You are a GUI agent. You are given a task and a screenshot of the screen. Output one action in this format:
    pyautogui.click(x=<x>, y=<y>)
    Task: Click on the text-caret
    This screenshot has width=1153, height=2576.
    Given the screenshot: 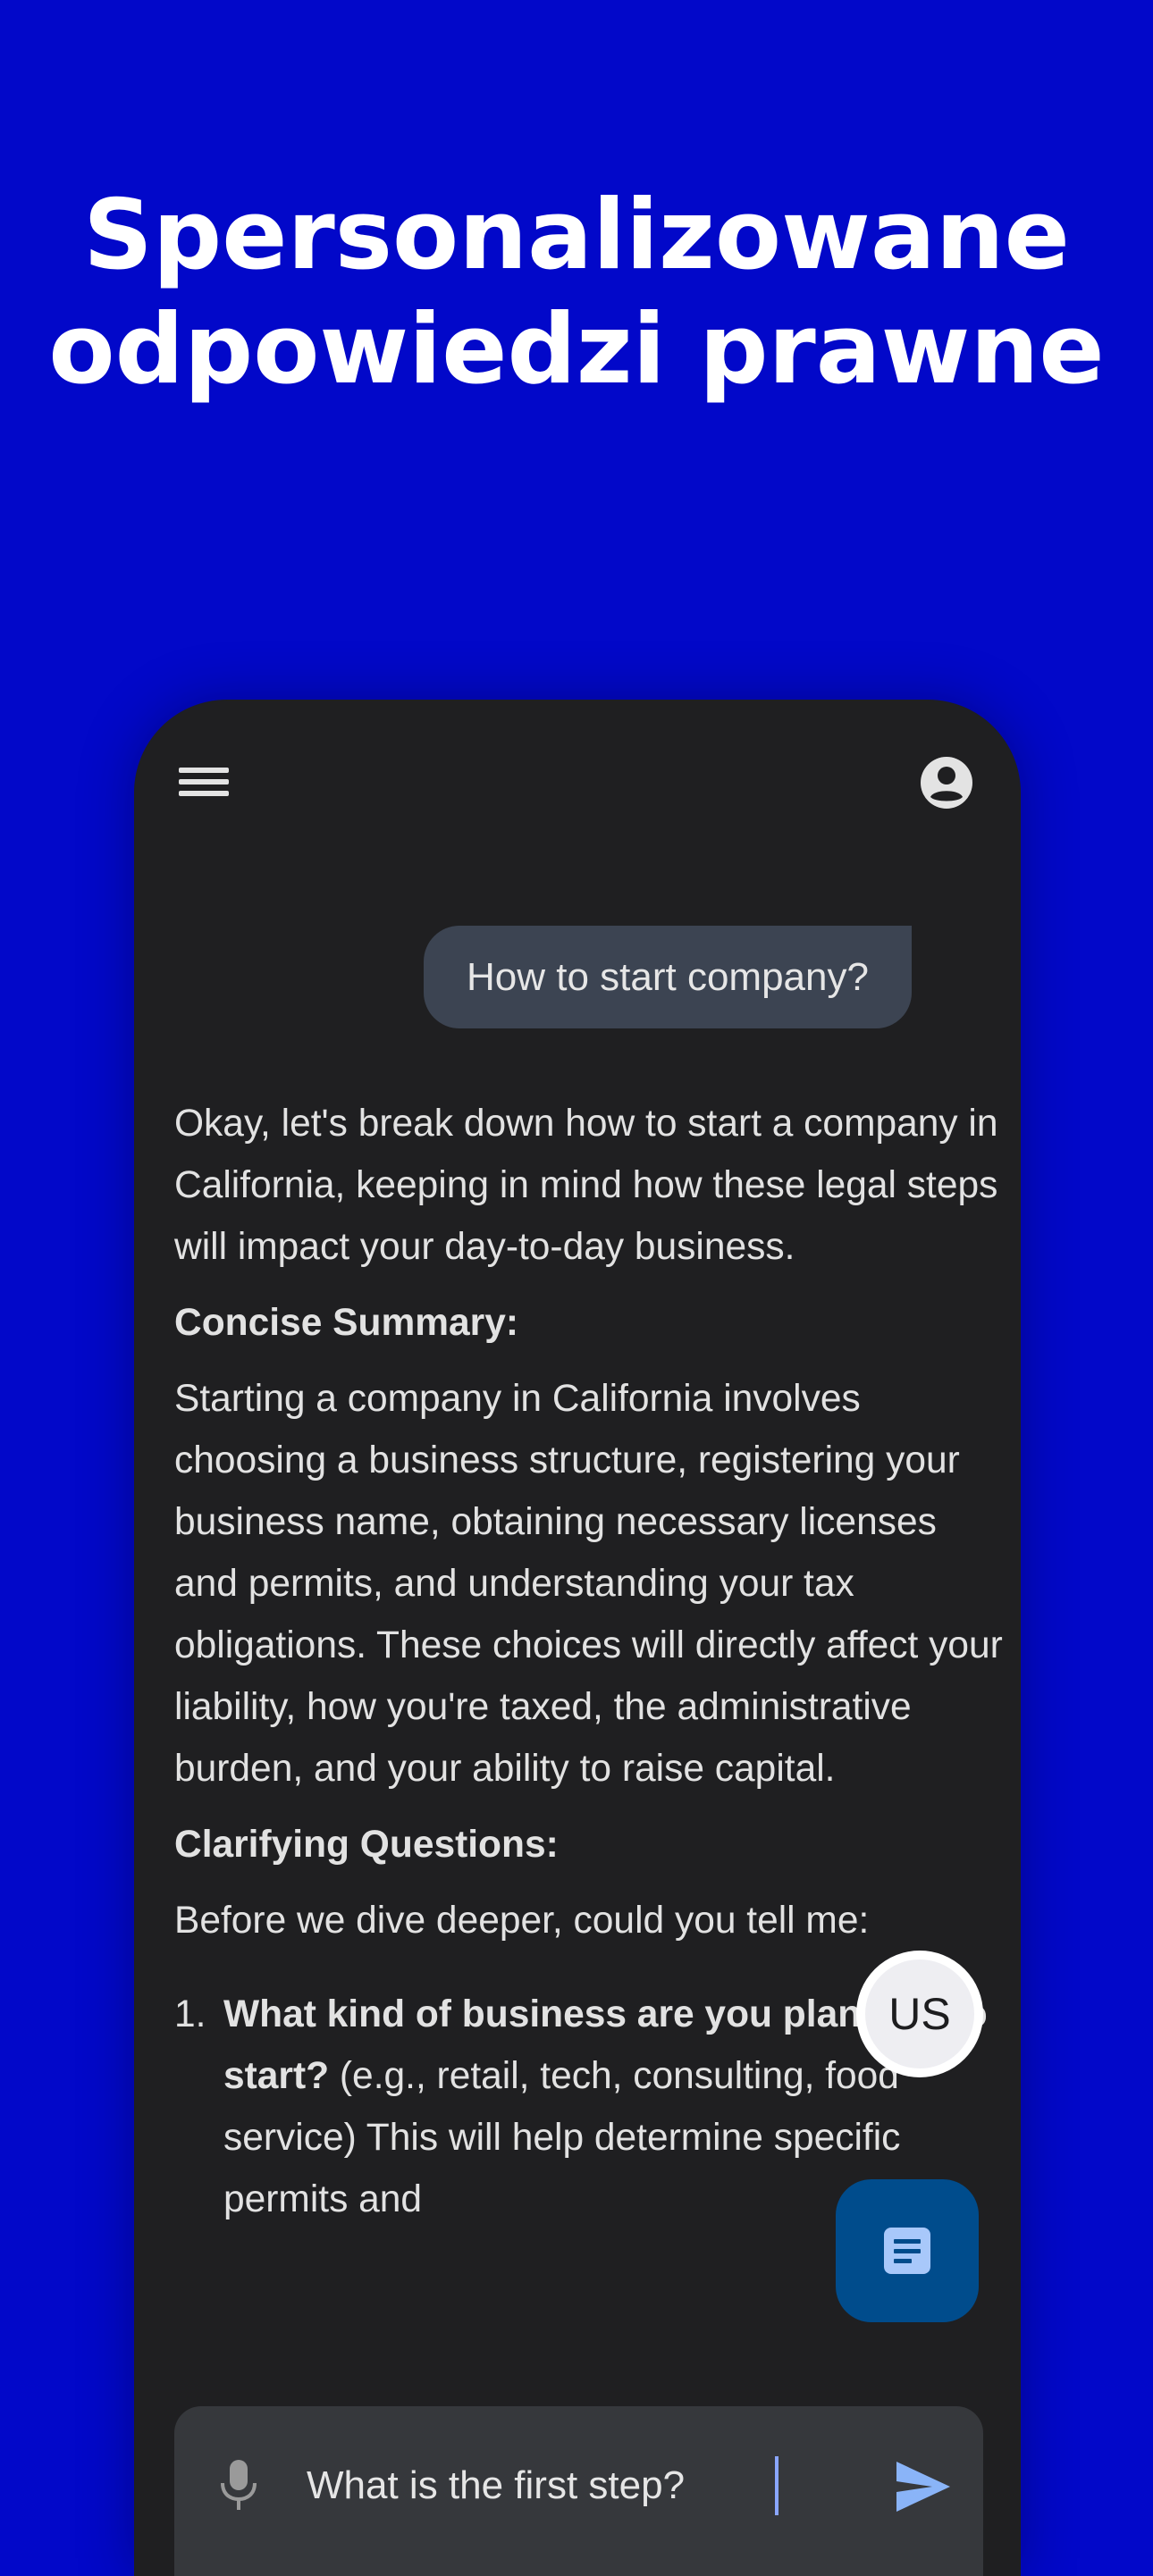 What is the action you would take?
    pyautogui.click(x=776, y=2485)
    